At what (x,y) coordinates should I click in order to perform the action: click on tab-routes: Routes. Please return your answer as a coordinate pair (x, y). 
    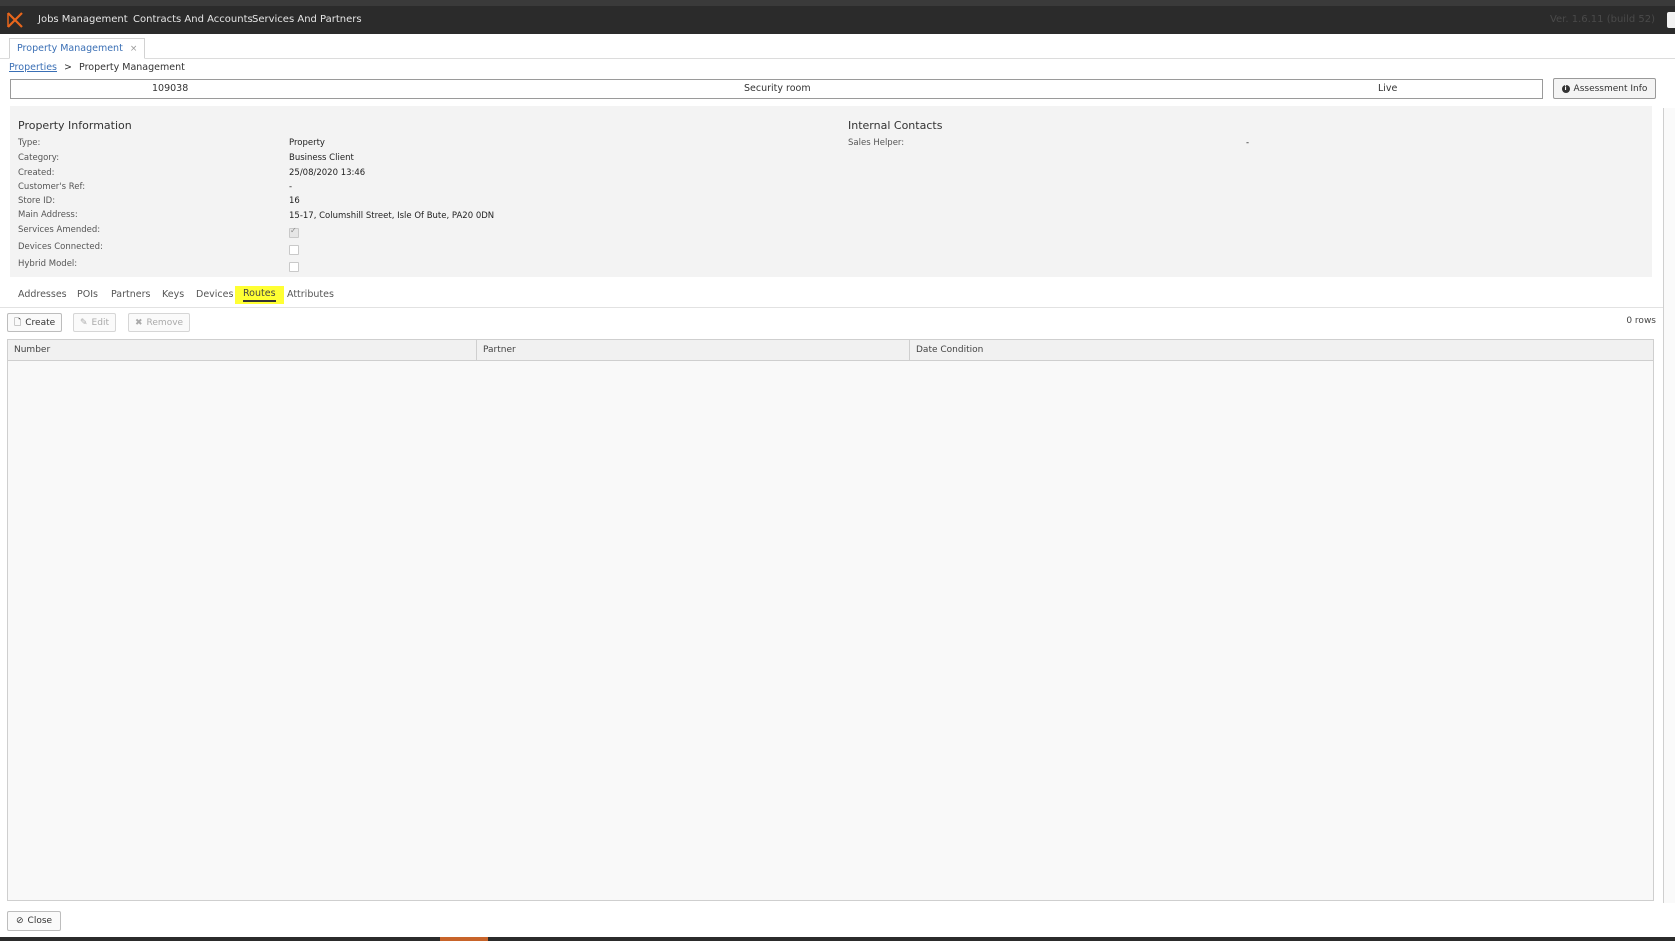
    Looking at the image, I should click on (259, 295).